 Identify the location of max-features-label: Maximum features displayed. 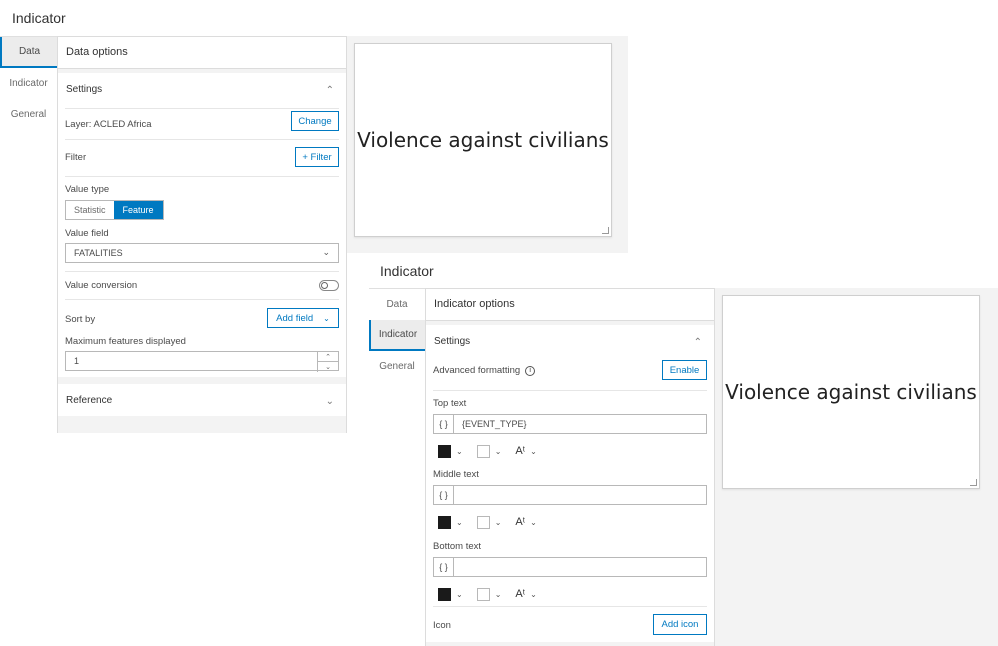
(125, 341).